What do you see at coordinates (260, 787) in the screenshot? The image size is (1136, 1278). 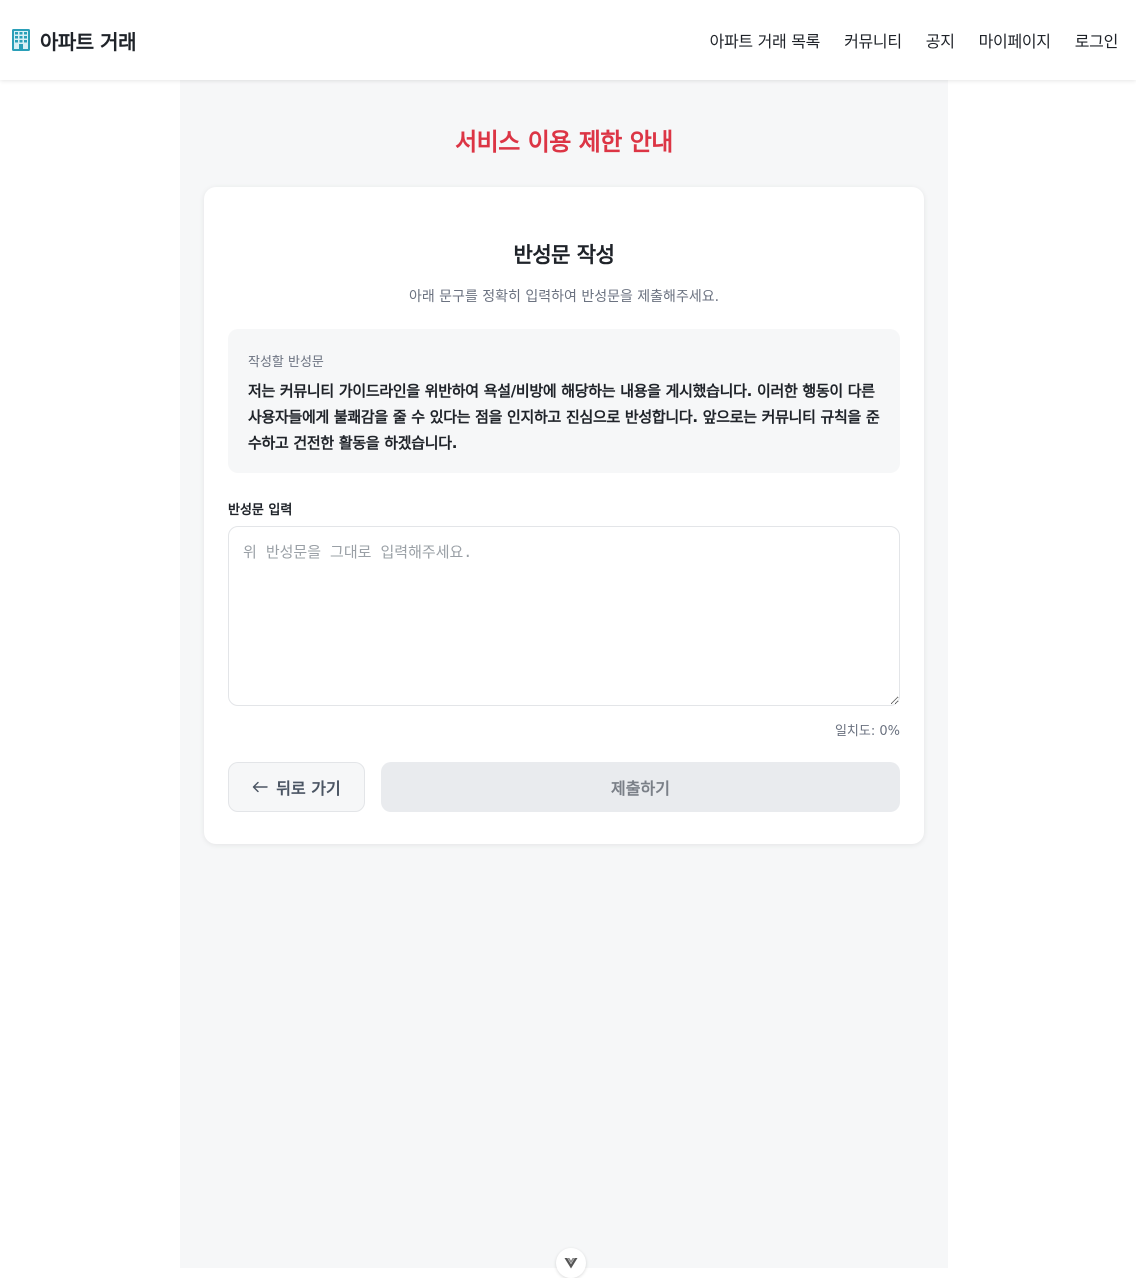 I see `arrow-left-icon` at bounding box center [260, 787].